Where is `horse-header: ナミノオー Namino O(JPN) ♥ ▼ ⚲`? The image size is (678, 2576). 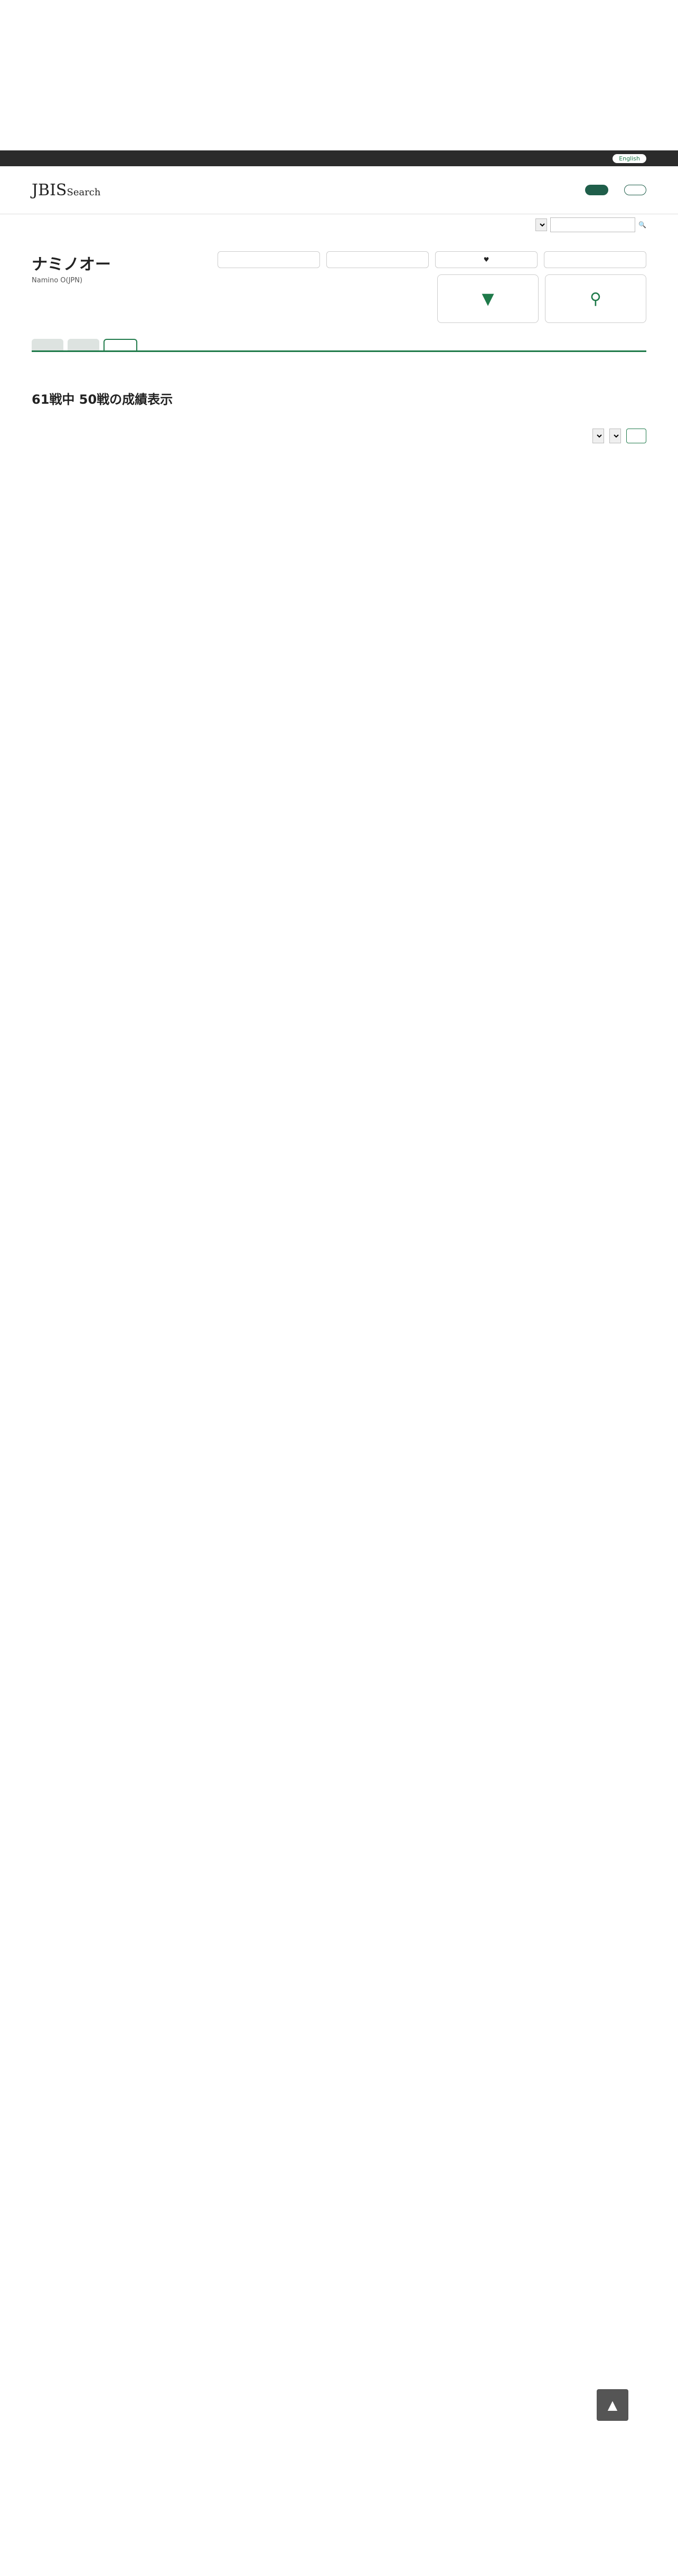
horse-header: ナミノオー Namino O(JPN) ♥ ▼ ⚲ is located at coordinates (339, 279).